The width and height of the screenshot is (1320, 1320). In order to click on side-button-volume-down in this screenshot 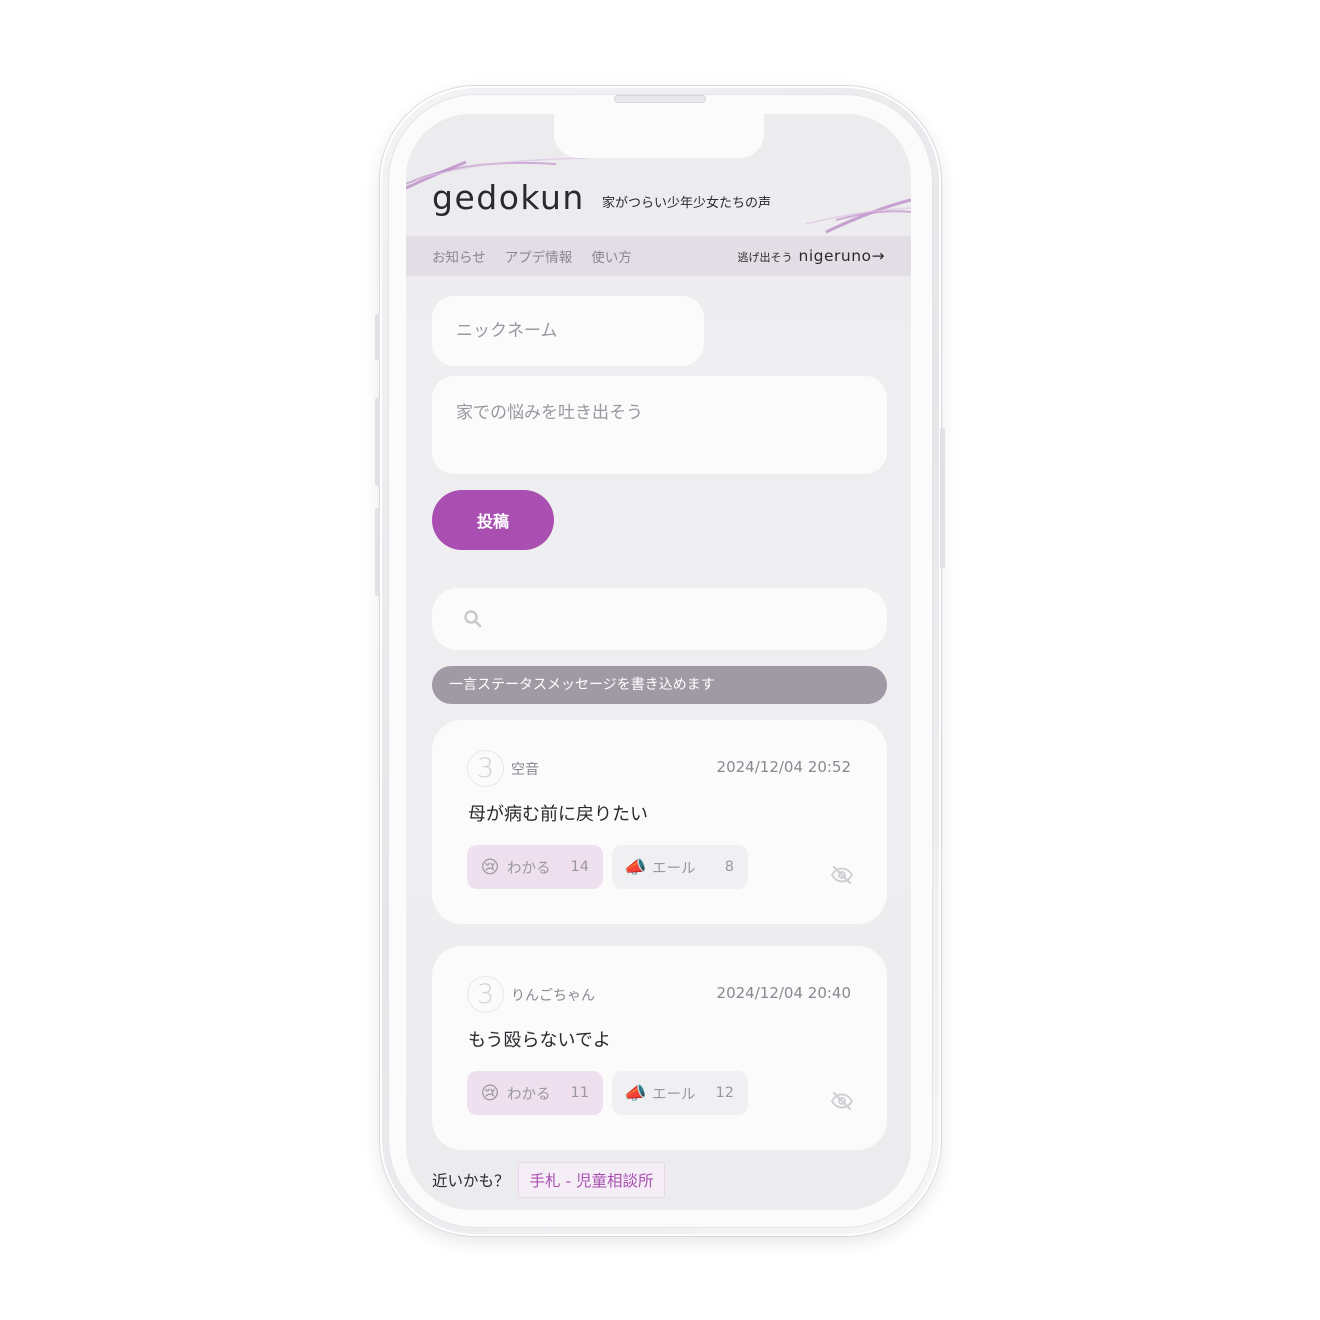, I will do `click(377, 552)`.